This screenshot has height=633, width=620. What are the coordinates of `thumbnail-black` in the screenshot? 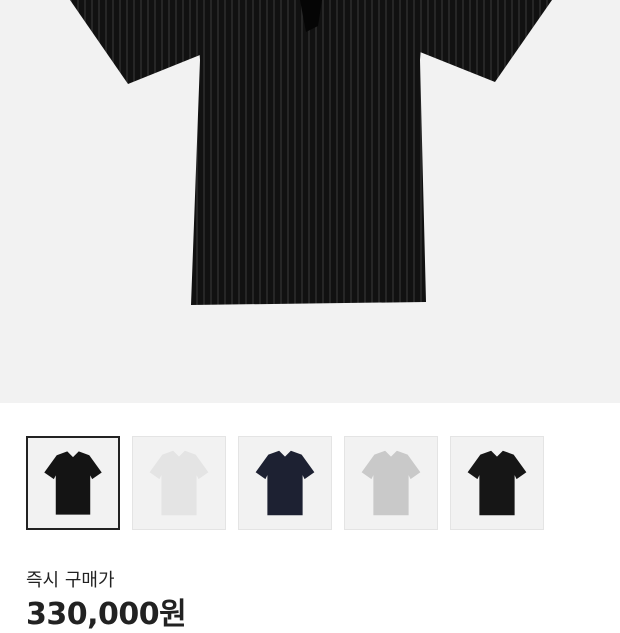 It's located at (73, 483).